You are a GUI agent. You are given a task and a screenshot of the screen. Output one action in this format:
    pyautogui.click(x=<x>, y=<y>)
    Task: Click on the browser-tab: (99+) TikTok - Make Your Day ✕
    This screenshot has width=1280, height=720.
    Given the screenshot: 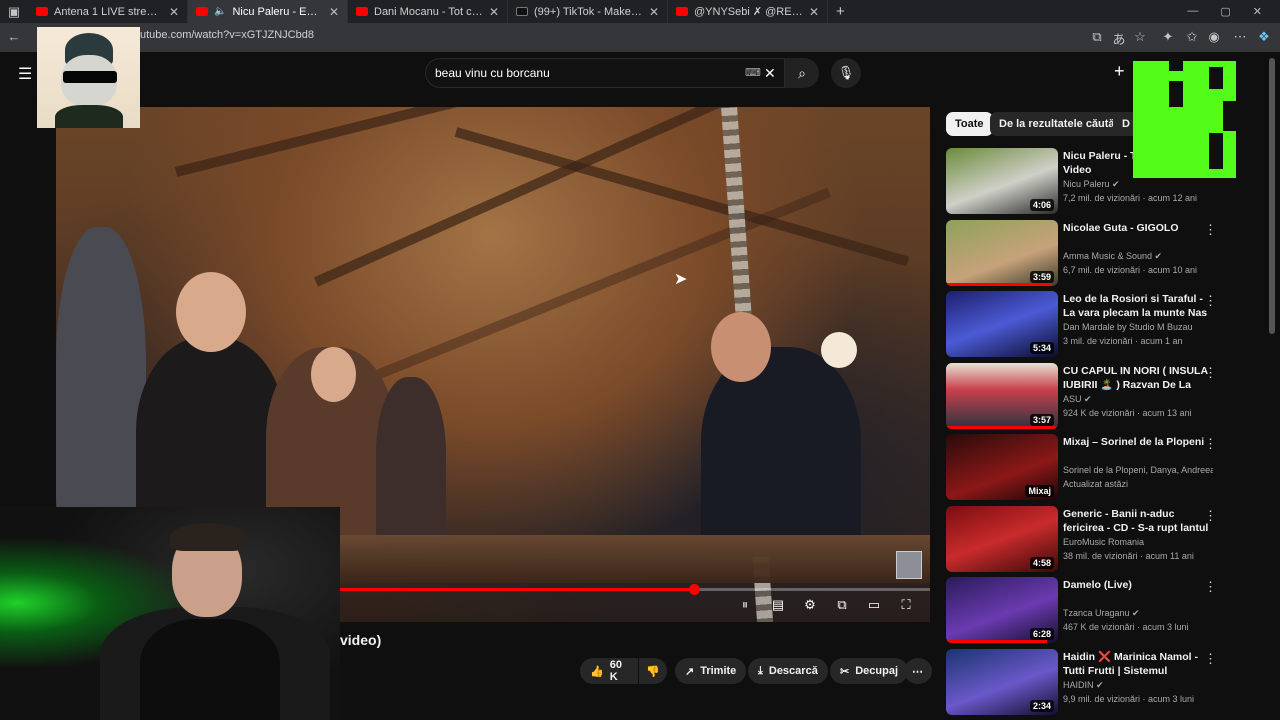 What is the action you would take?
    pyautogui.click(x=588, y=11)
    